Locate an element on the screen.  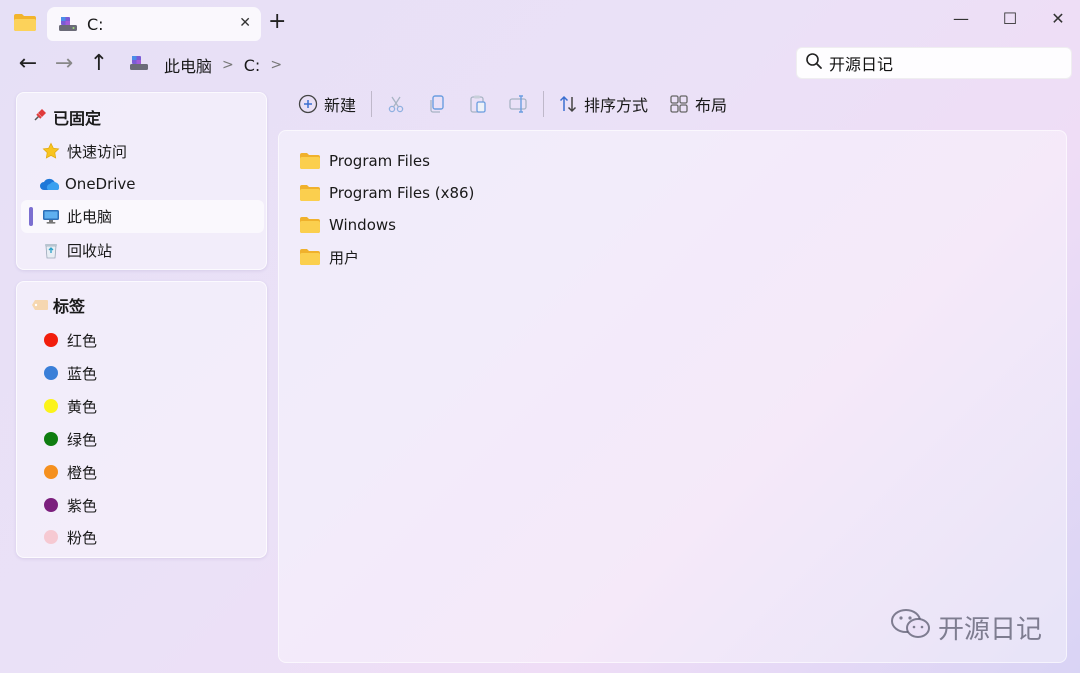
copy-icon is located at coordinates (437, 104).